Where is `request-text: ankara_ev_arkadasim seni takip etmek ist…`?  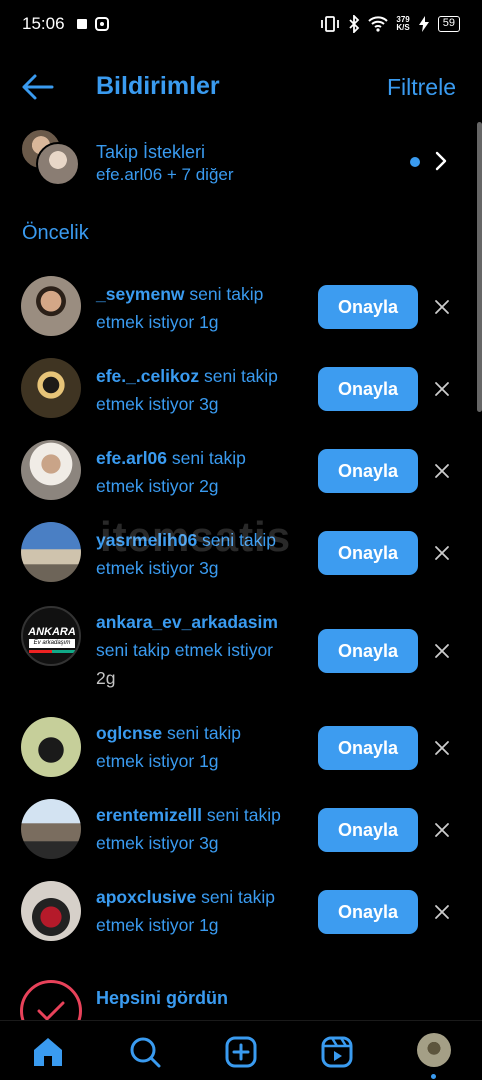
request-text: ankara_ev_arkadasim seni takip etmek ist… is located at coordinates (187, 650).